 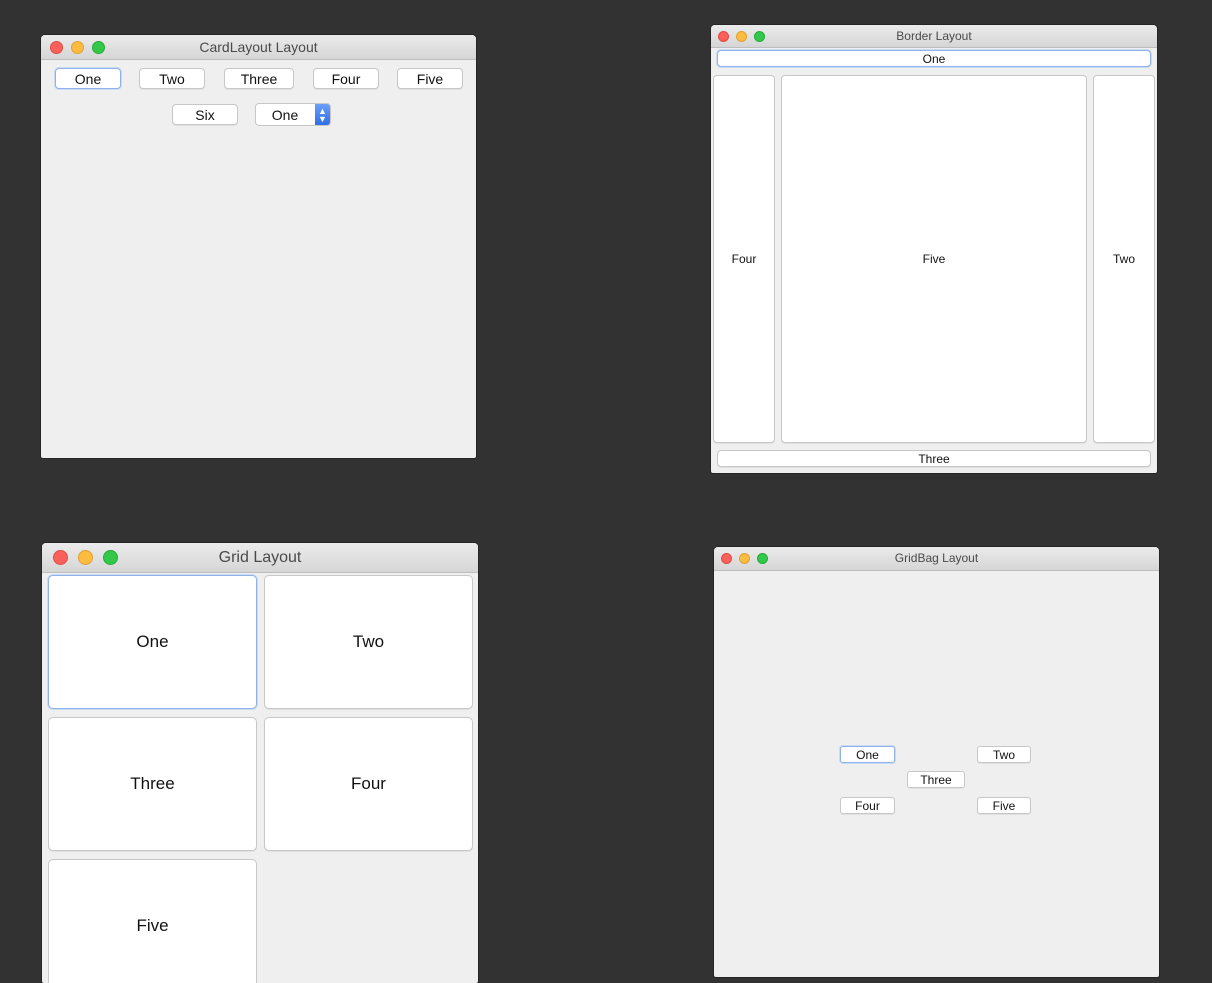 What do you see at coordinates (934, 58) in the screenshot?
I see `north-one-button: One` at bounding box center [934, 58].